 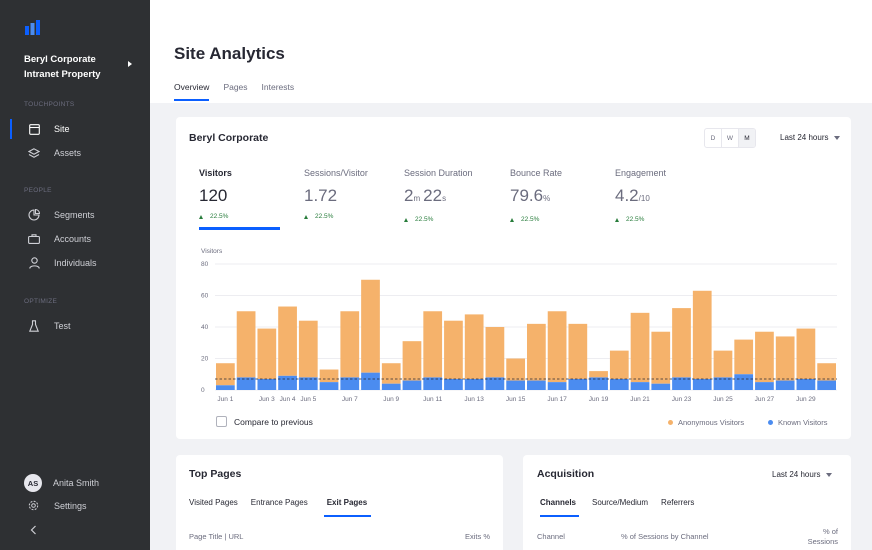 I want to click on gear-icon, so click(x=33, y=505).